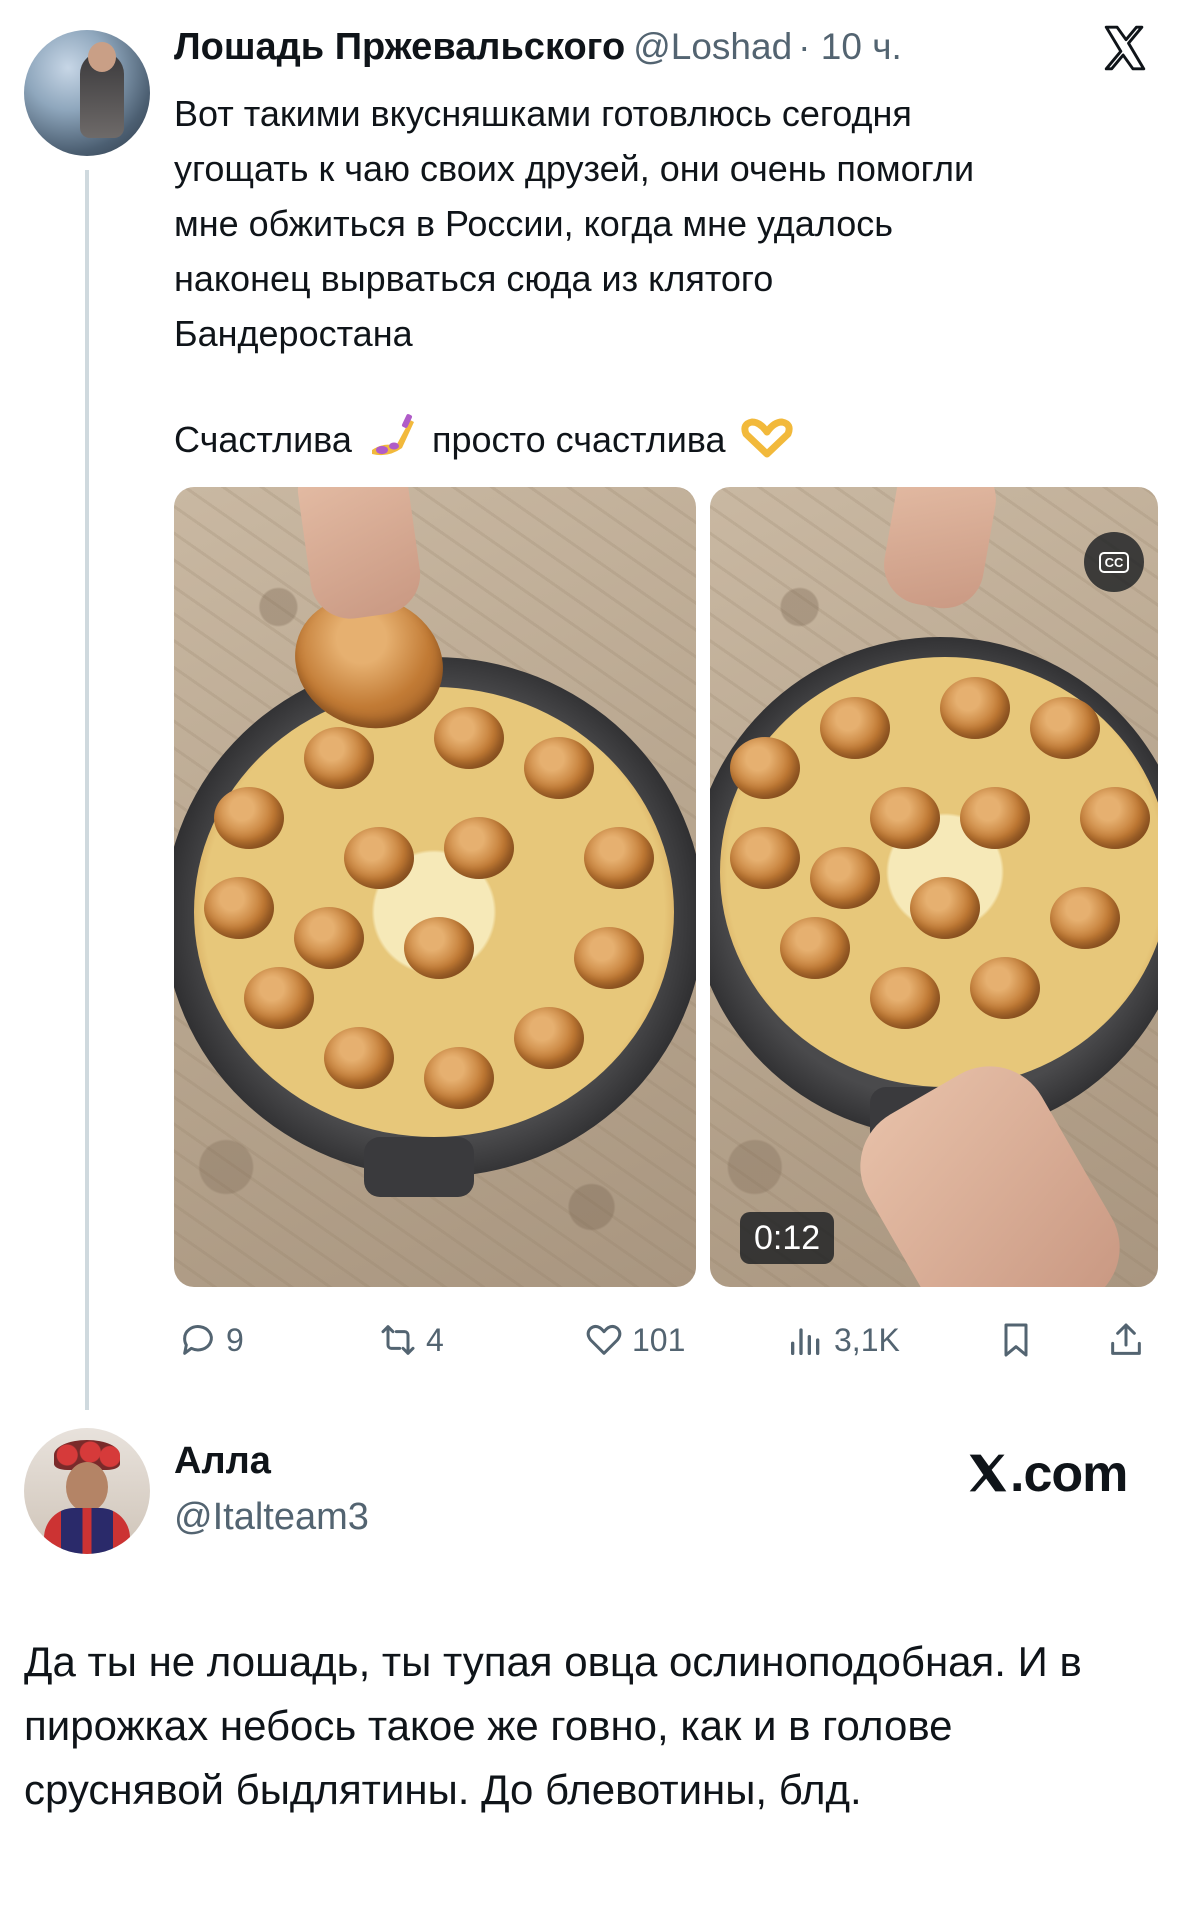 Image resolution: width=1178 pixels, height=1920 pixels. What do you see at coordinates (399, 47) in the screenshot?
I see `author-name: Лошадь Пржевальского` at bounding box center [399, 47].